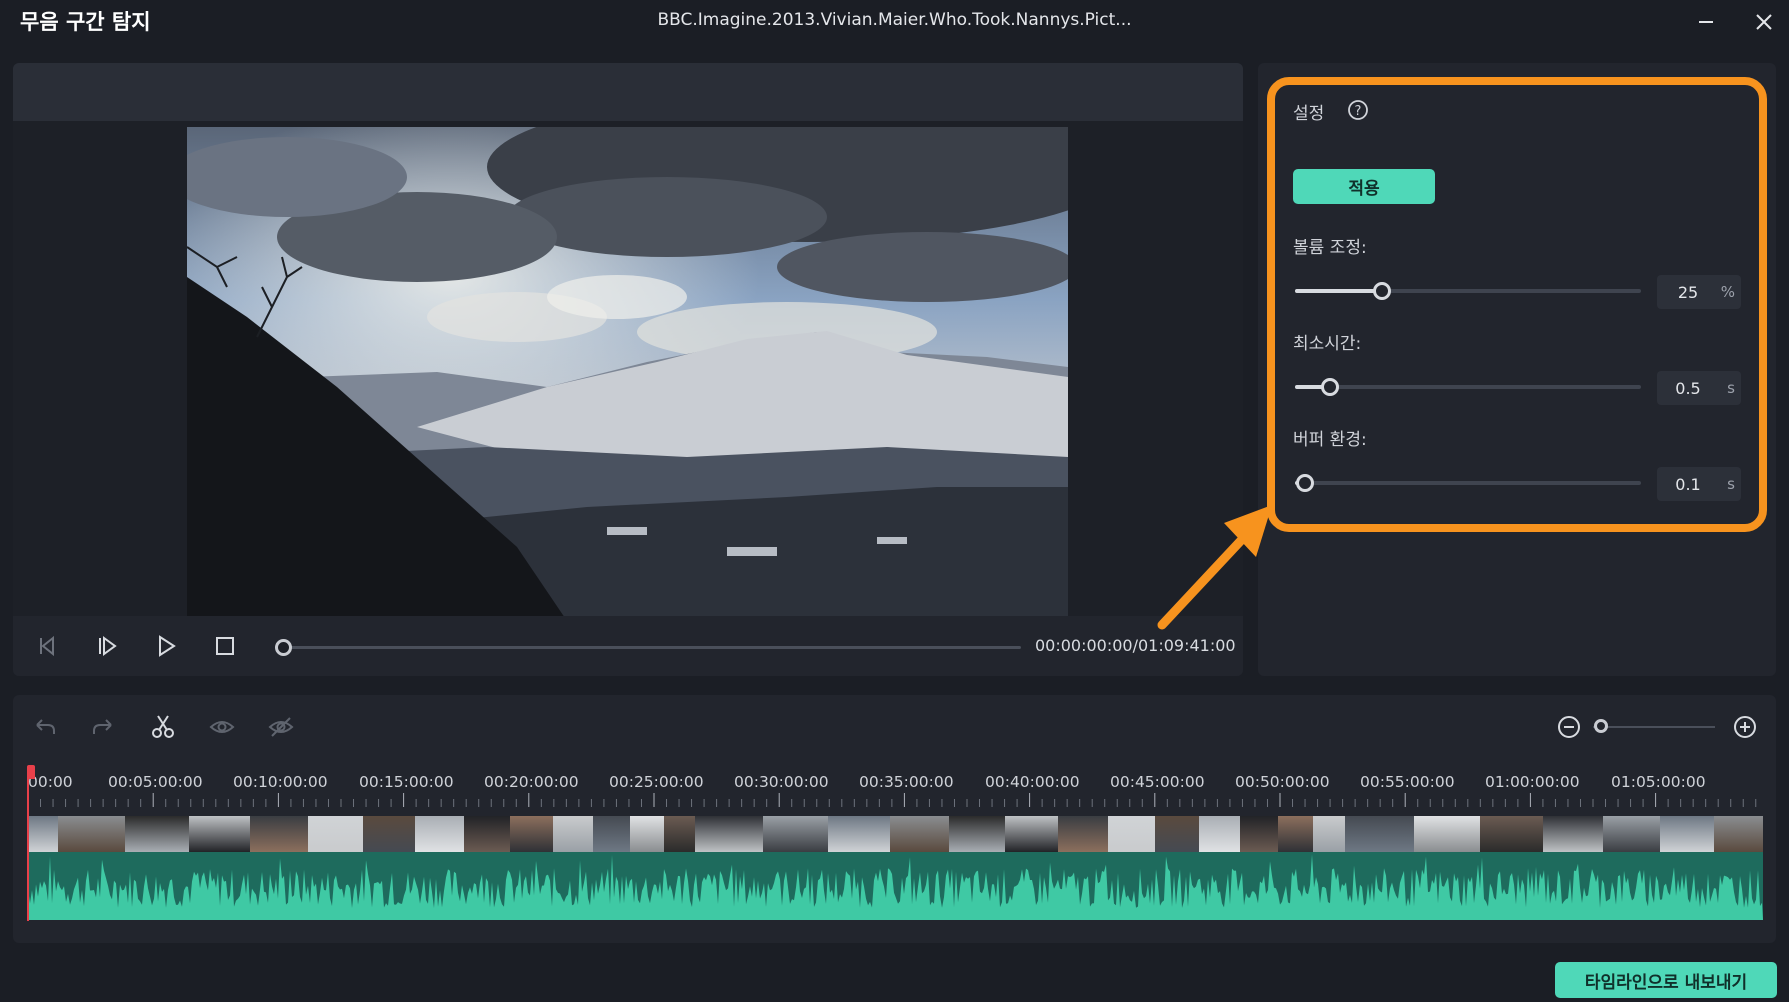  What do you see at coordinates (1305, 483) in the screenshot?
I see `buffer-slider-handle` at bounding box center [1305, 483].